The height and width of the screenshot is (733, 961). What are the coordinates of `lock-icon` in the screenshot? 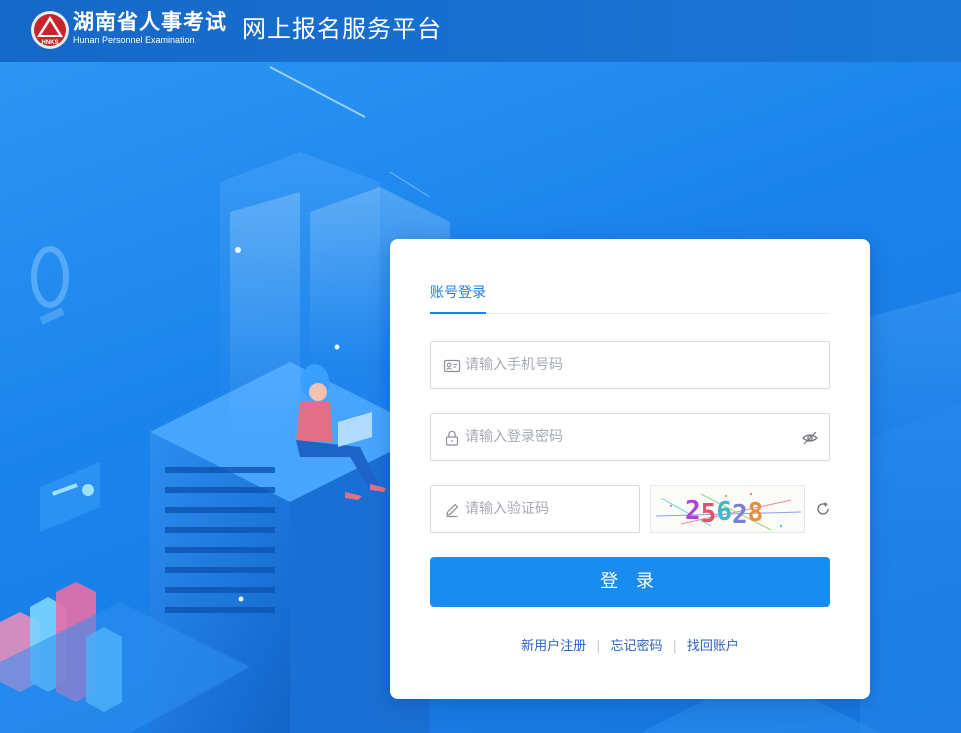 It's located at (452, 438).